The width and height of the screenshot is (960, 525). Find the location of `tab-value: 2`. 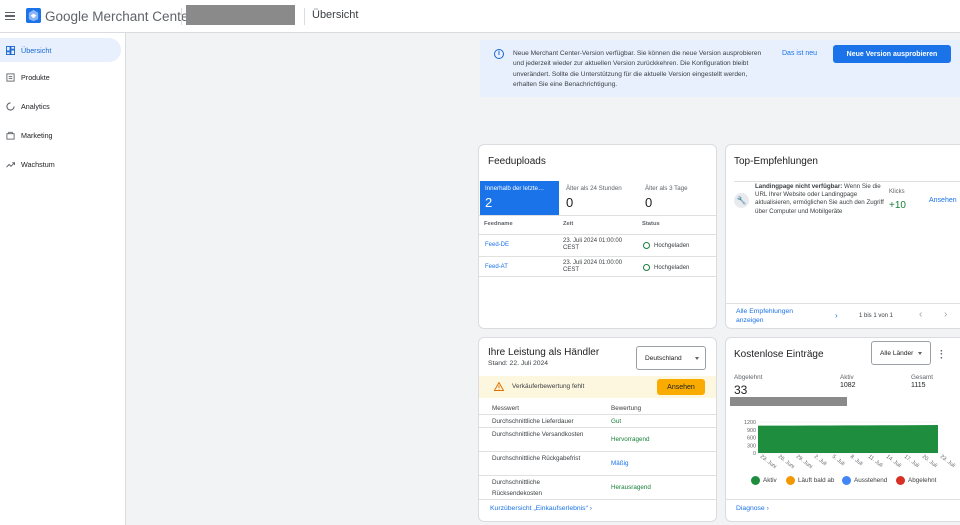

tab-value: 2 is located at coordinates (489, 202).